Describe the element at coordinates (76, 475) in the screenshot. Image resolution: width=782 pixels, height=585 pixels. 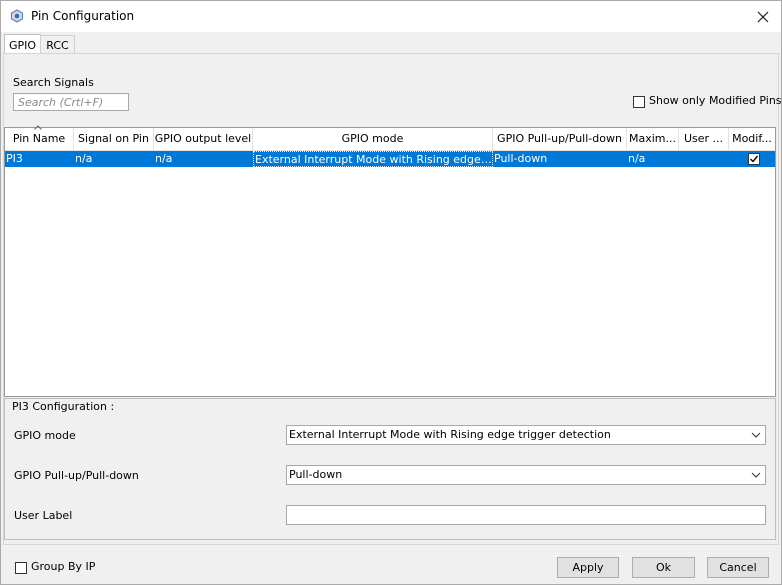
I see `pull-label: GPIO Pull-up/Pull-down` at that location.